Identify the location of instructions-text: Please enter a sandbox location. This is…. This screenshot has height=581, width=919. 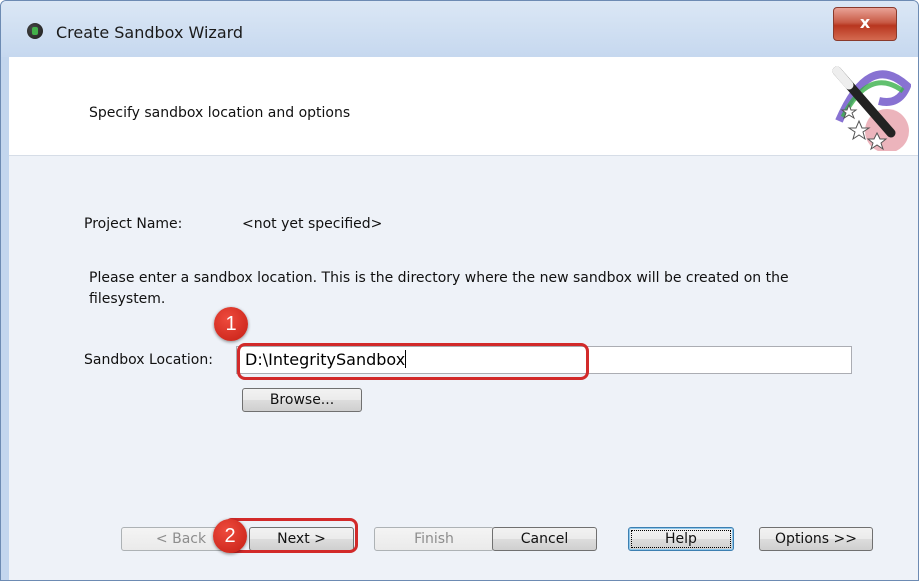
(439, 288).